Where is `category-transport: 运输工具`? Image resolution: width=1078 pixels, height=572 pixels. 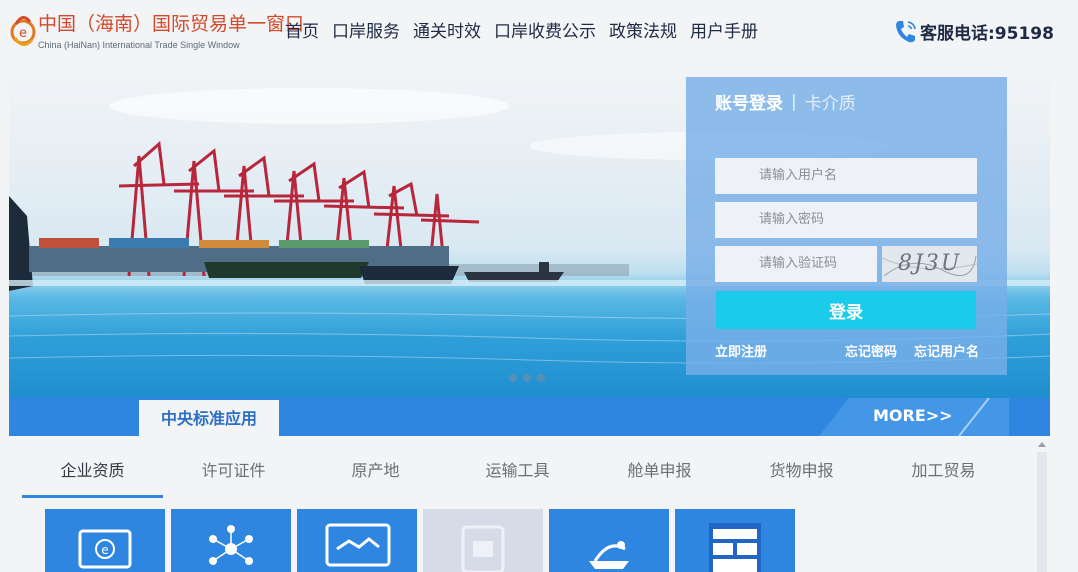 category-transport: 运输工具 is located at coordinates (517, 469).